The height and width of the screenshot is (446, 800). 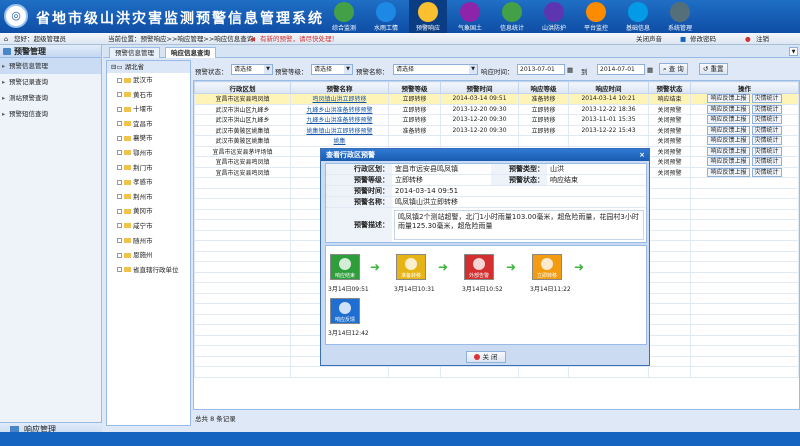 I want to click on name-label: 预警名称：, so click(x=372, y=72).